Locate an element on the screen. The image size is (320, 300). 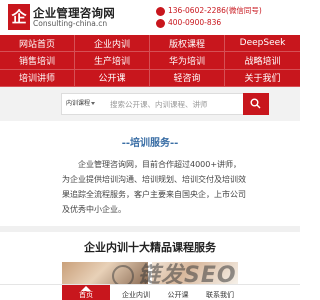
tab-contact-label: 联系我们 is located at coordinates (220, 295).